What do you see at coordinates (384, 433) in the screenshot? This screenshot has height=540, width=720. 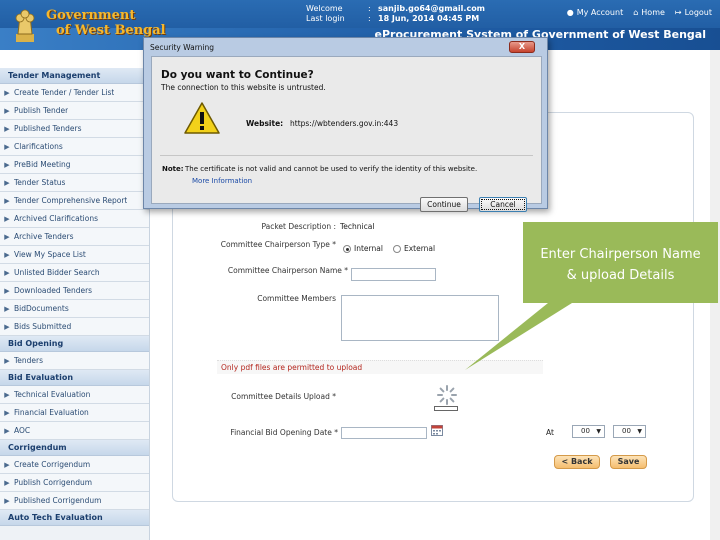 I see `fin-bid-date-input` at bounding box center [384, 433].